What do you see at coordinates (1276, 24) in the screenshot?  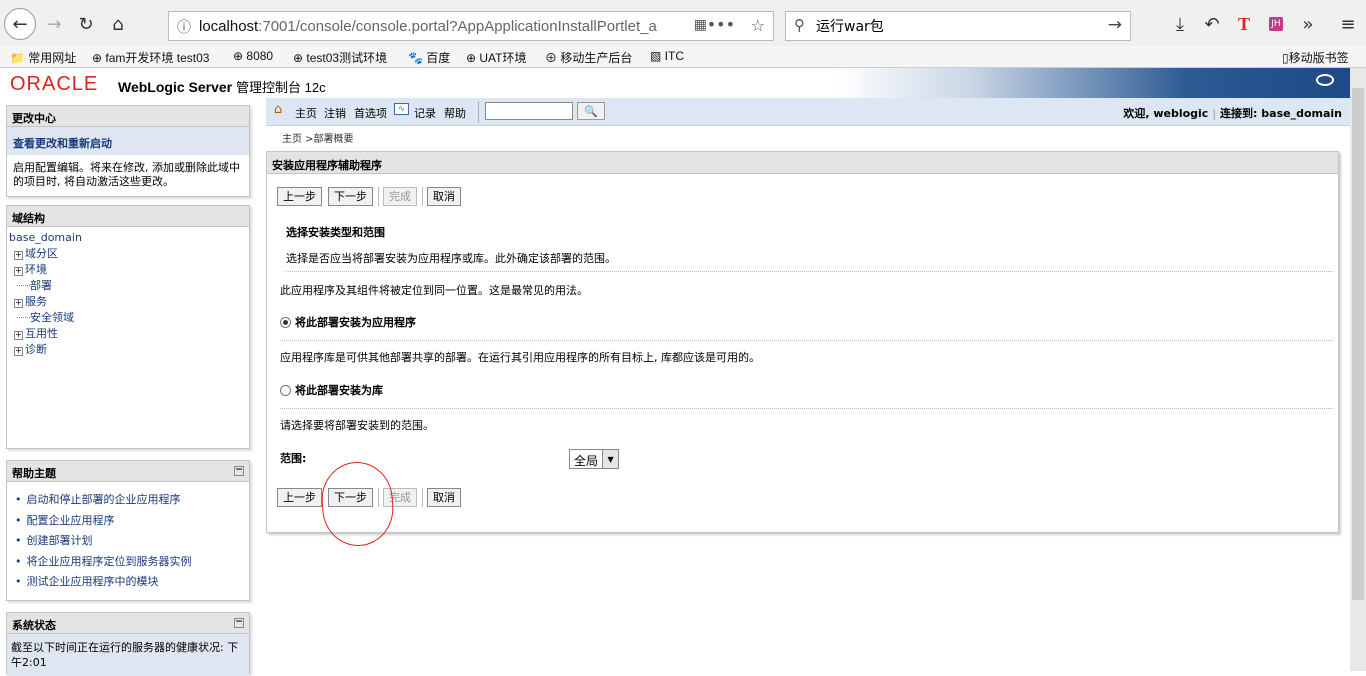 I see `jh-extension-icon: JH` at bounding box center [1276, 24].